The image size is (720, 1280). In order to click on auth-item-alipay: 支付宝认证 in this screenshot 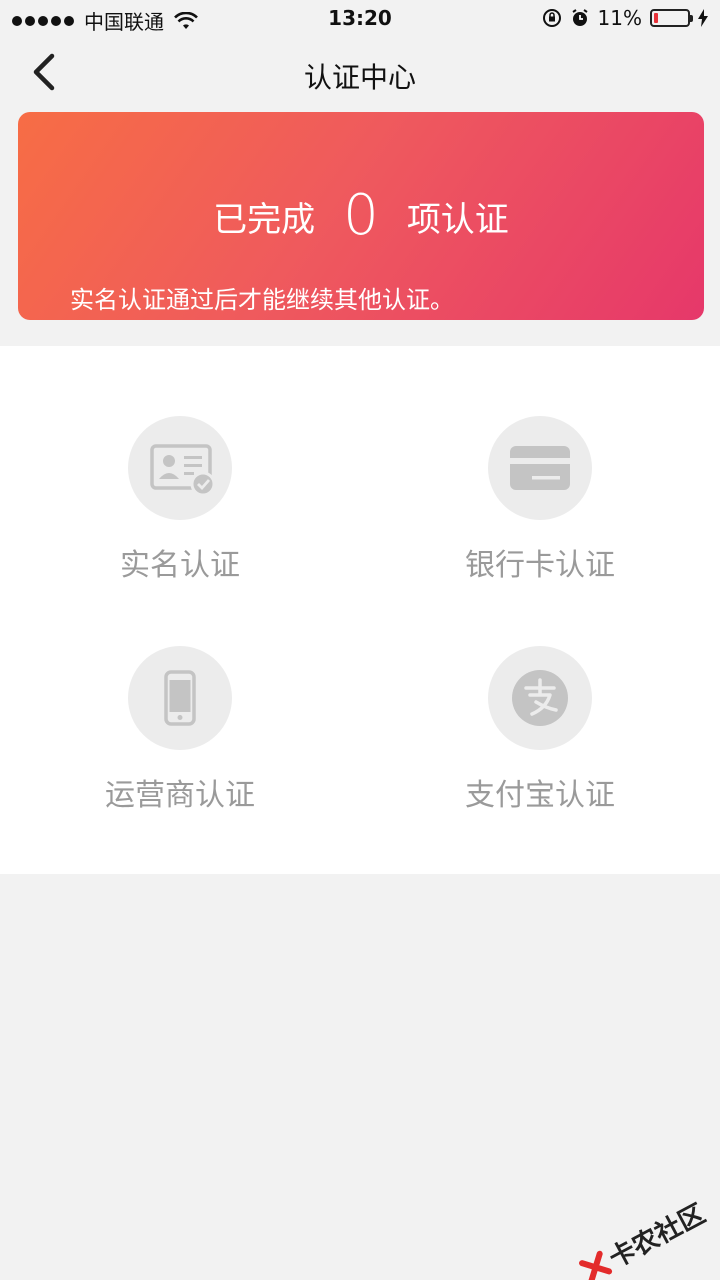, I will do `click(540, 730)`.